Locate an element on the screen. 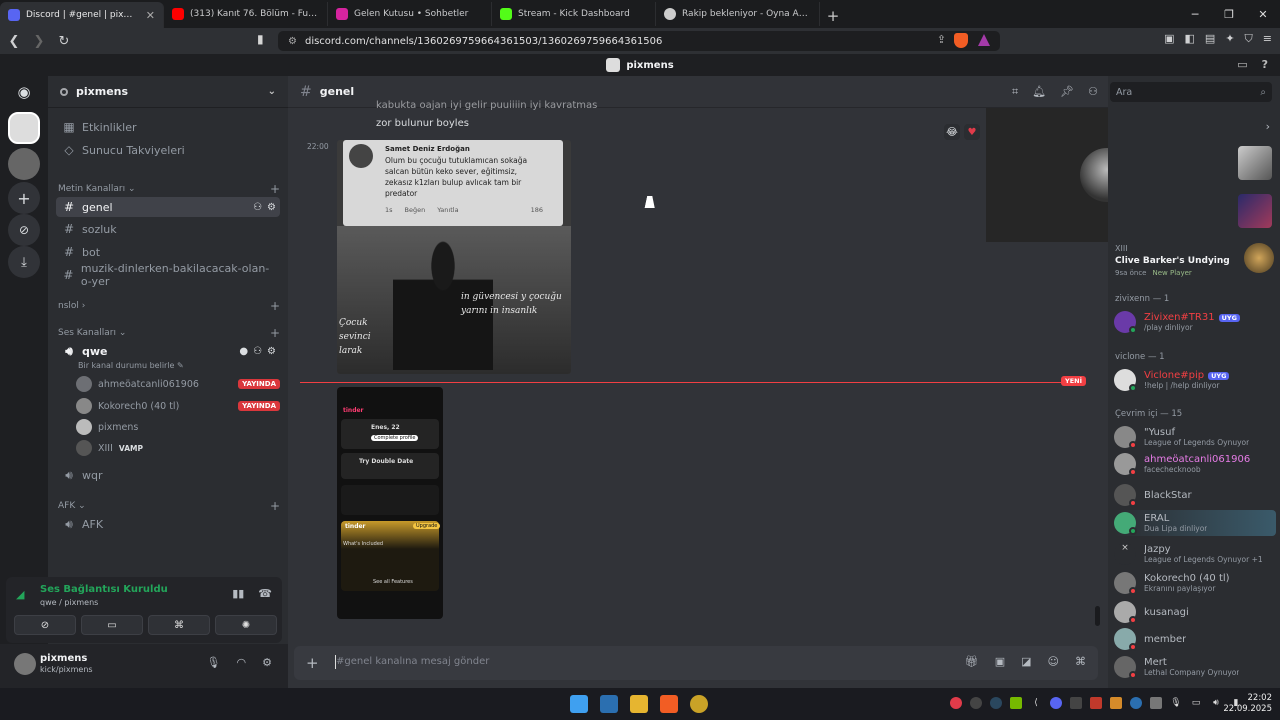 Image resolution: width=1280 pixels, height=720 pixels. menu-icon: ≡ is located at coordinates (1267, 39).